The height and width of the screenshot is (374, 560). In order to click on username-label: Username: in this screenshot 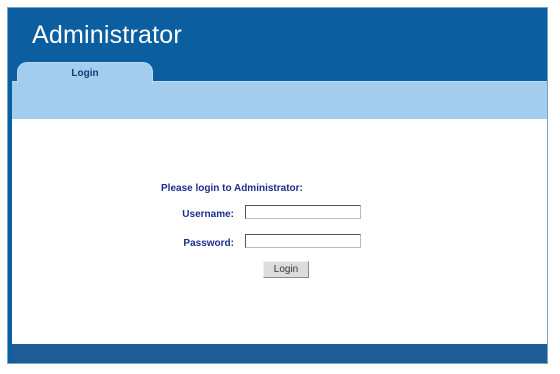, I will do `click(208, 214)`.